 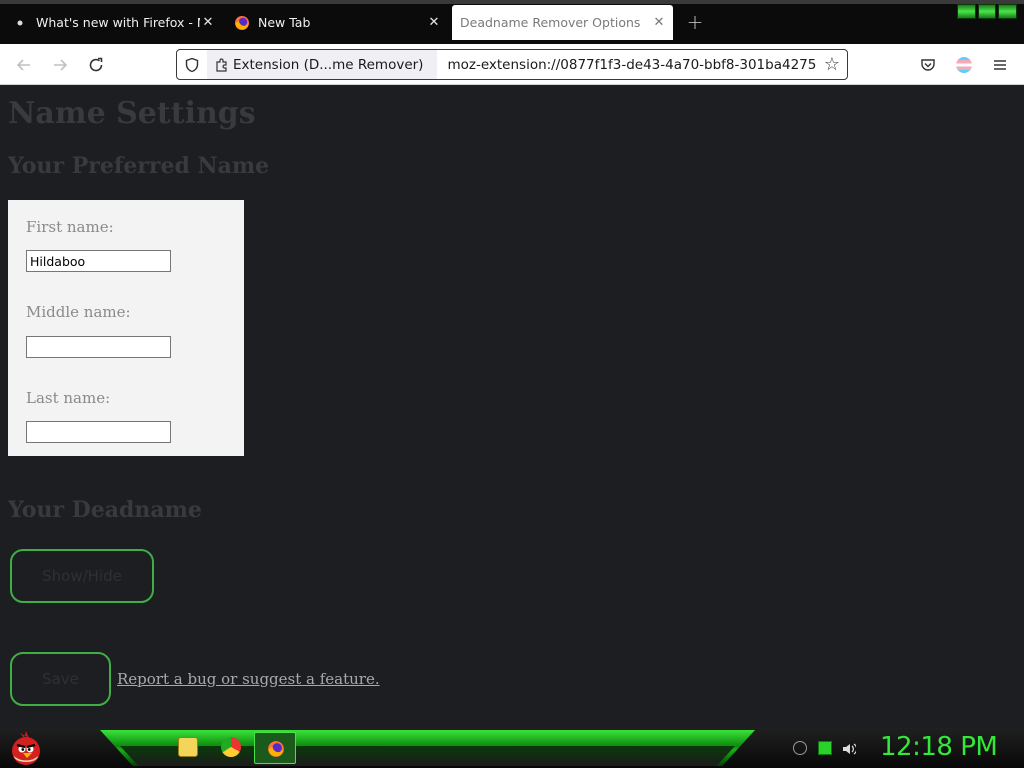 What do you see at coordinates (96, 65) in the screenshot?
I see `reload-icon` at bounding box center [96, 65].